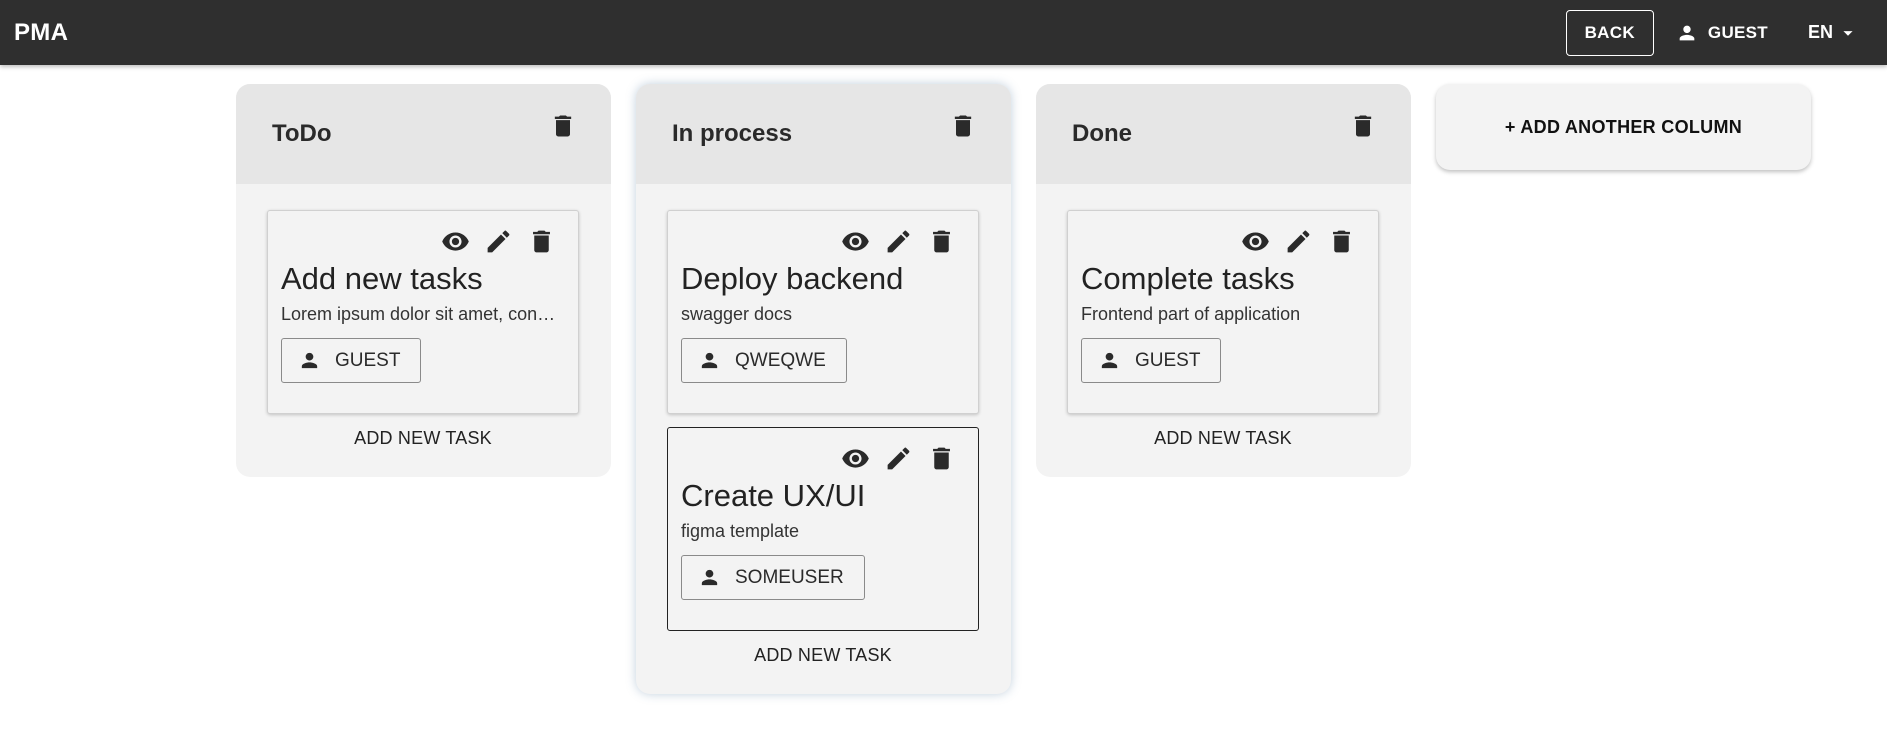 This screenshot has height=740, width=1887. I want to click on app-logo: PMA, so click(41, 33).